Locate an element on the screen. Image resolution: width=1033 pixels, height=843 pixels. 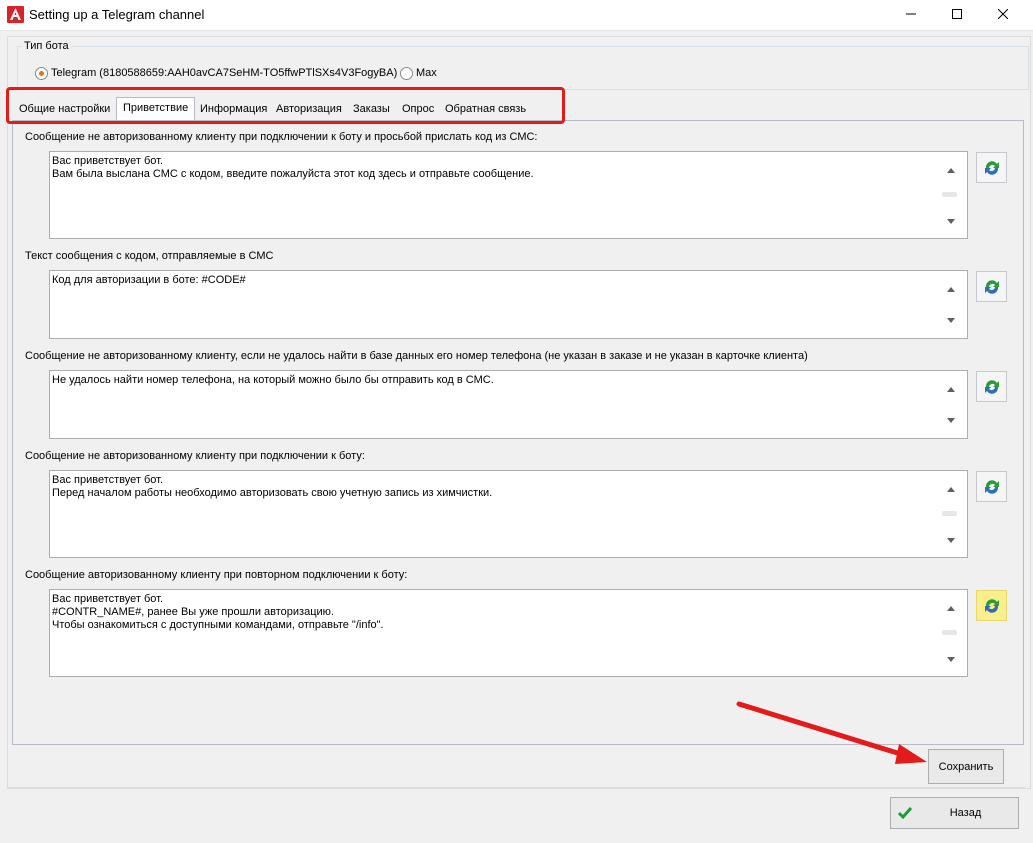
message-field-2: Код для авторизации в боте: #CODE# is located at coordinates (508, 304).